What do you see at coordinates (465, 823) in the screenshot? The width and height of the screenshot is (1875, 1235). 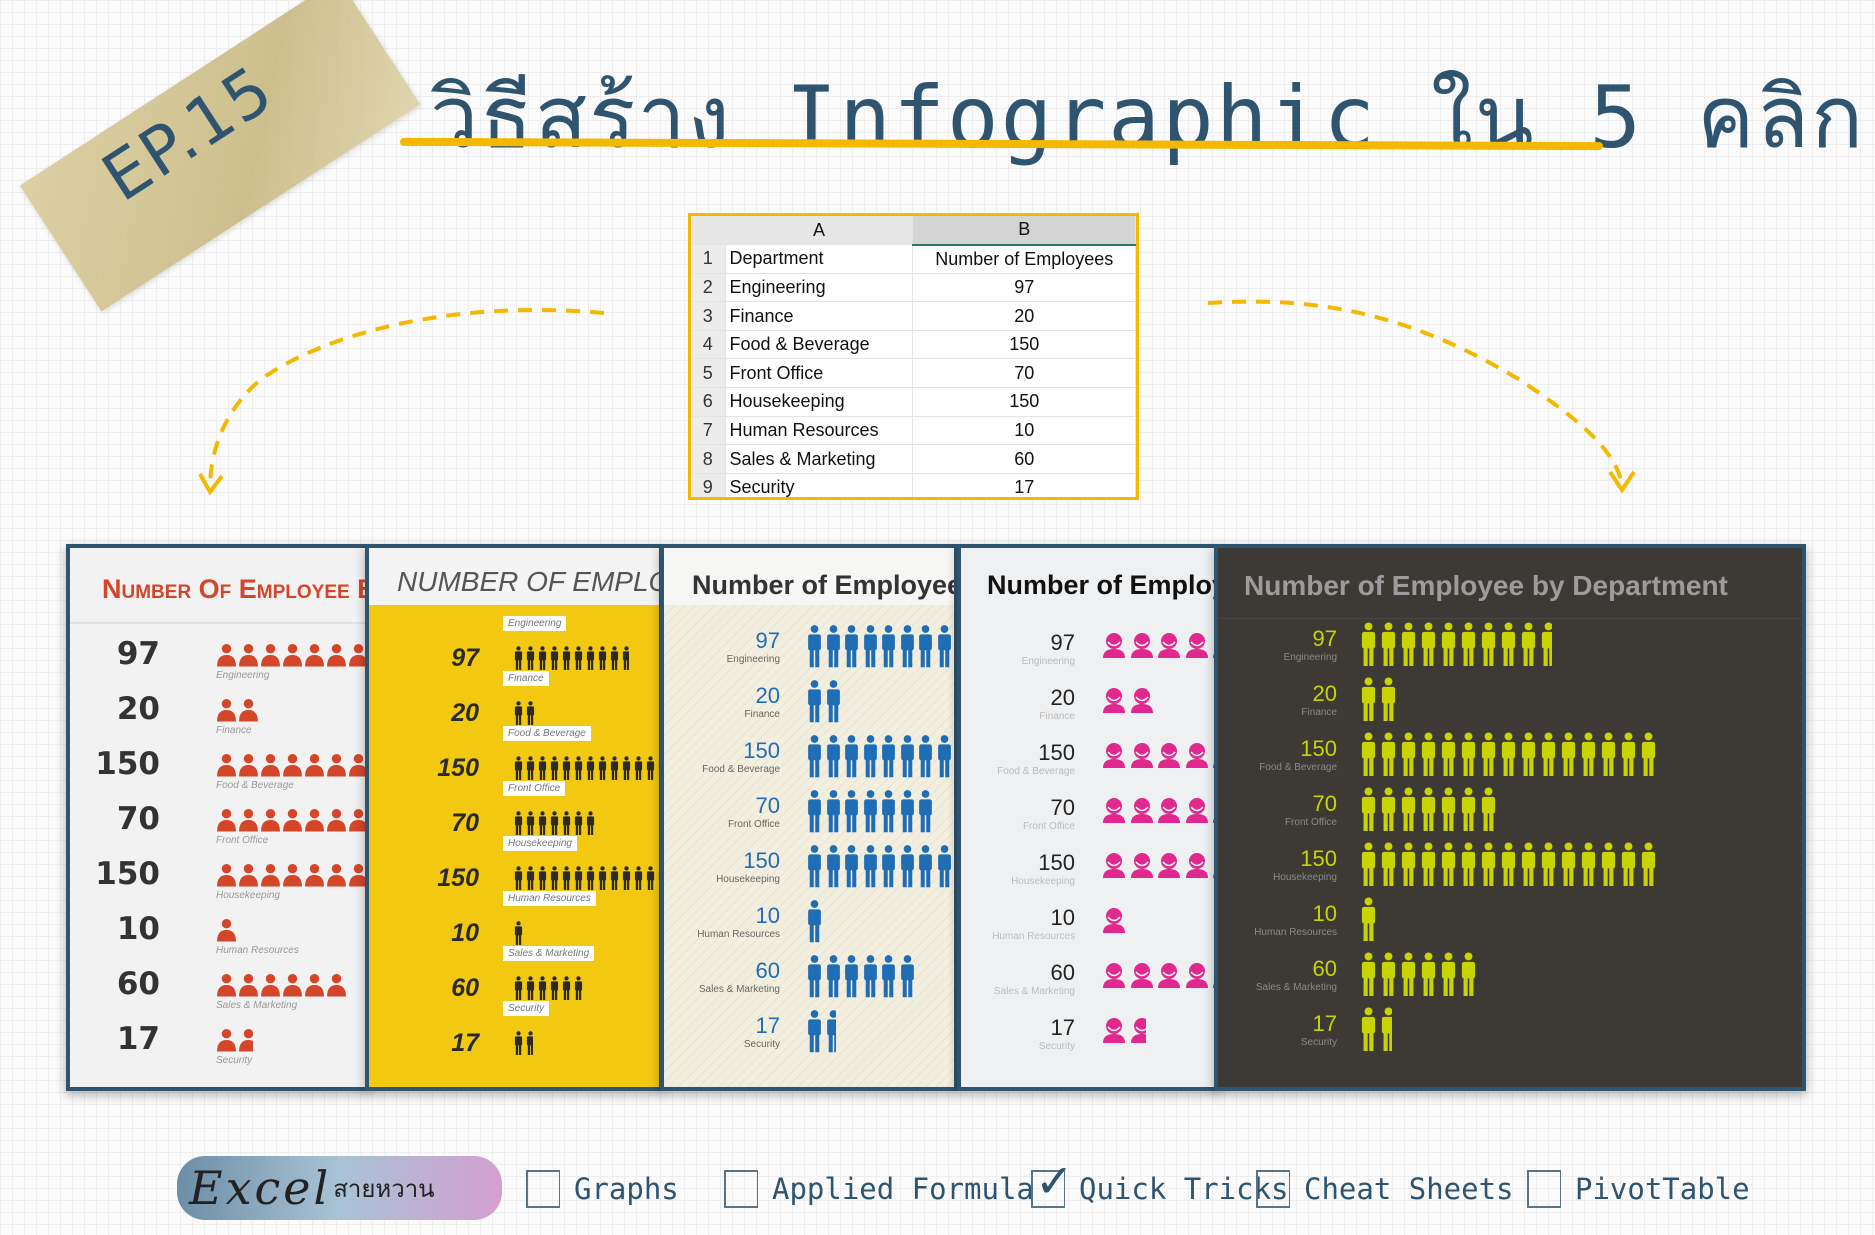 I see `value-label: 70` at bounding box center [465, 823].